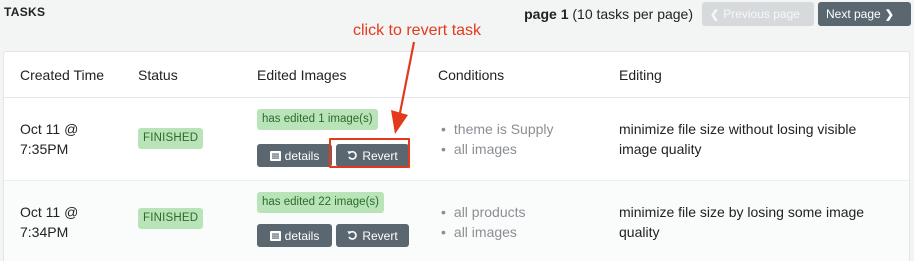  What do you see at coordinates (158, 75) in the screenshot?
I see `column-header-status: Status` at bounding box center [158, 75].